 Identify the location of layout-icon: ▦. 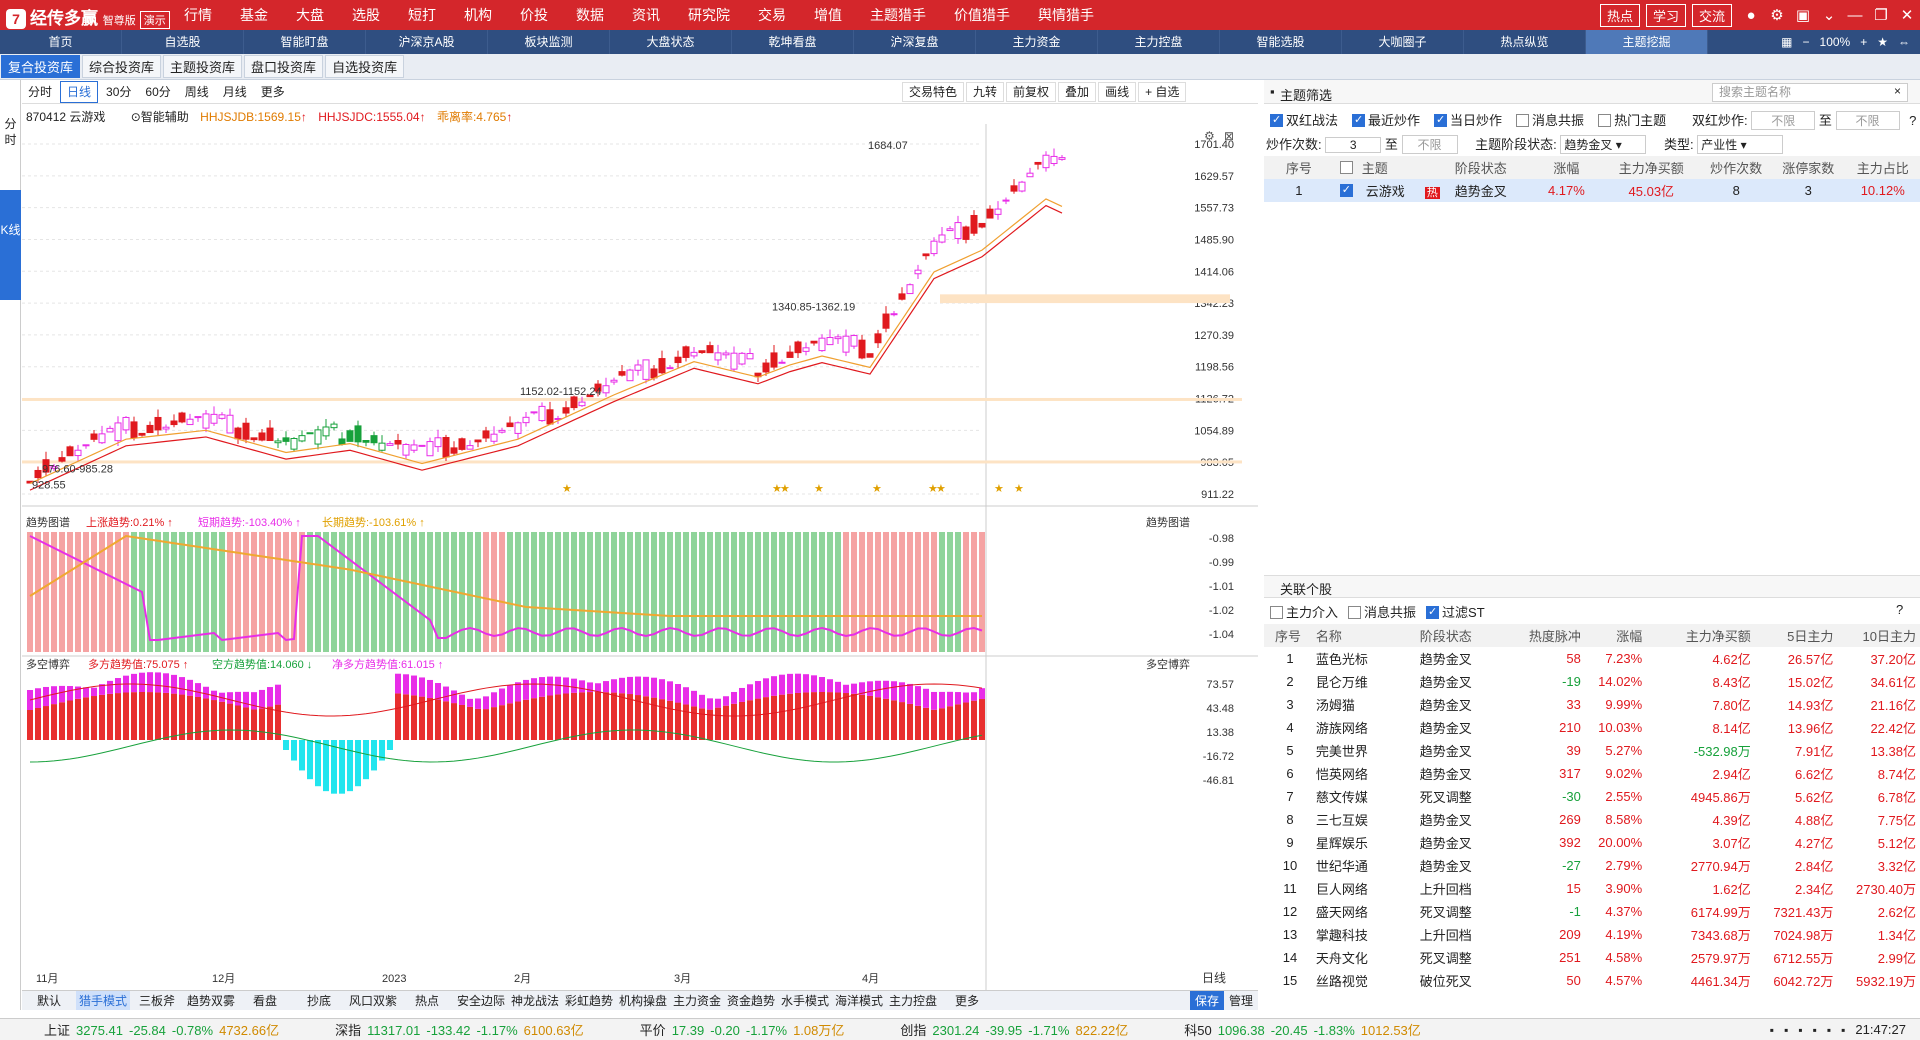
(1786, 42).